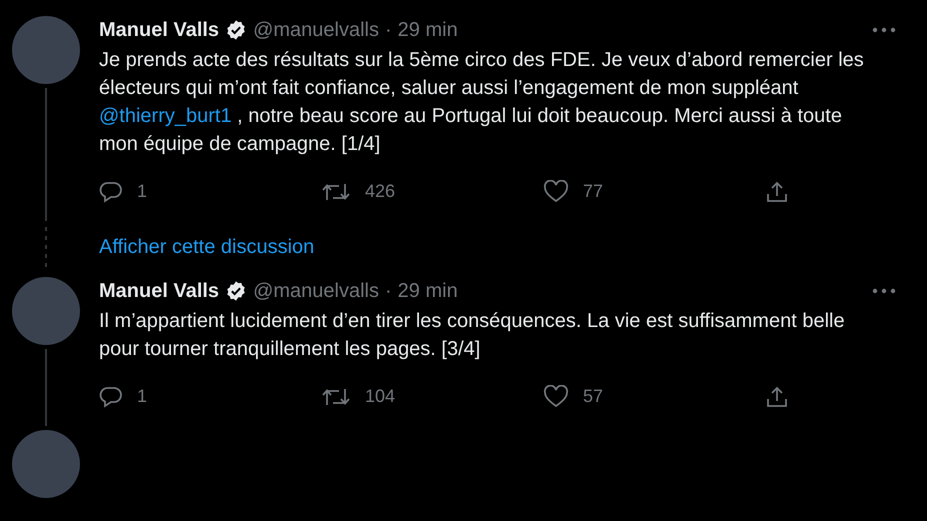 Image resolution: width=927 pixels, height=521 pixels. I want to click on retweet-button: 426, so click(432, 191).